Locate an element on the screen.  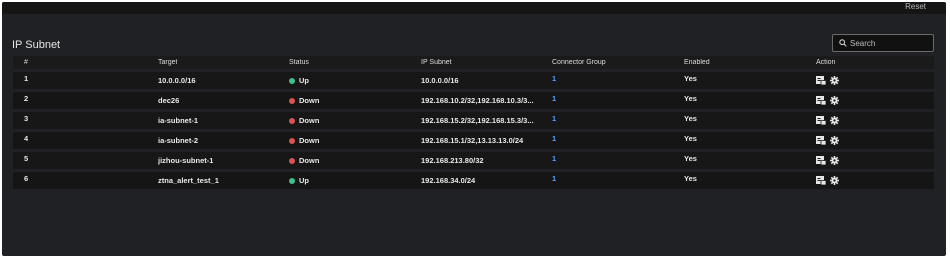
row-number: 3 is located at coordinates (26, 118).